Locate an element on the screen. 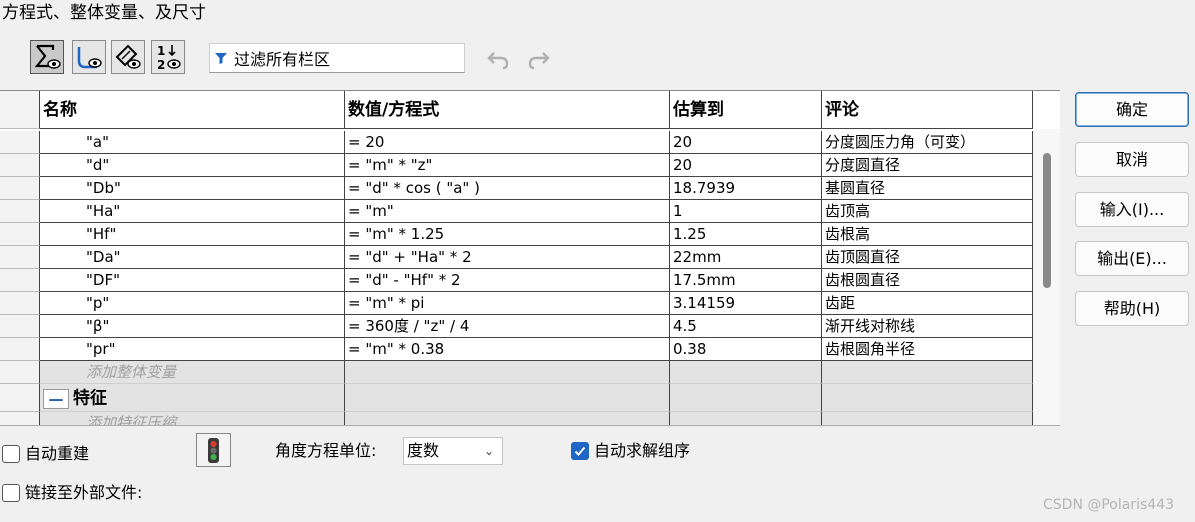 This screenshot has height=522, width=1195. table-cell-value: = "d" * cos ( "a" ) is located at coordinates (507, 188).